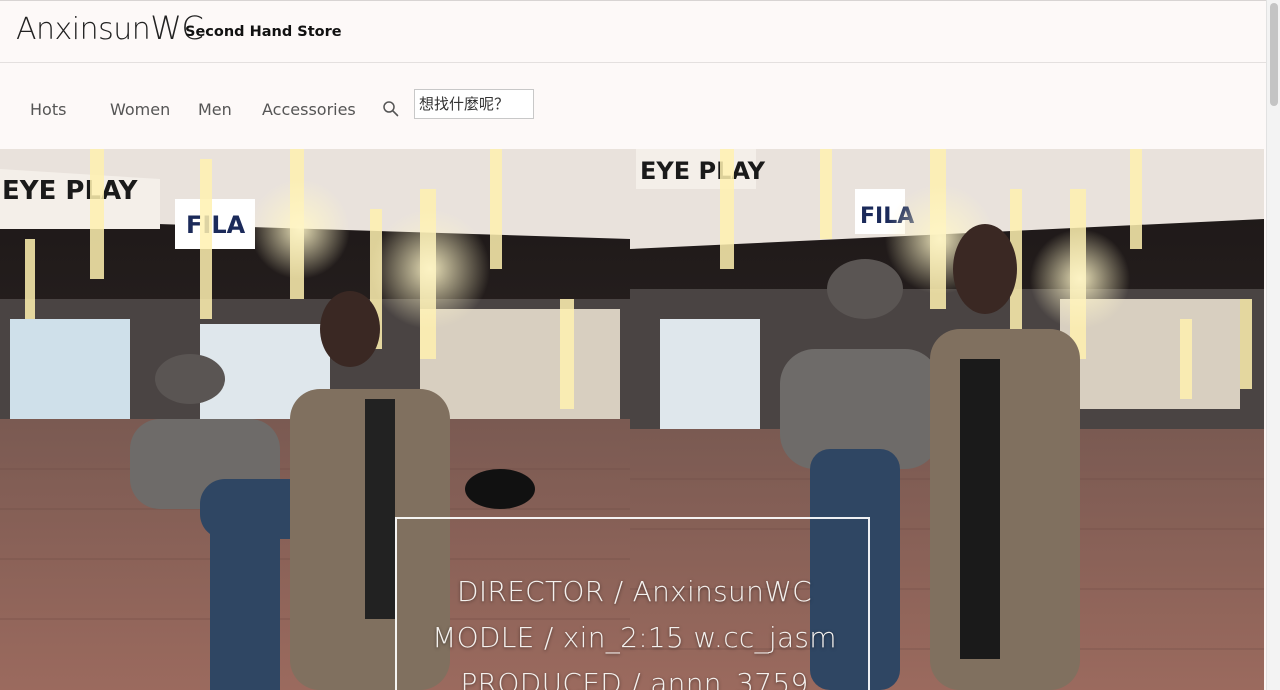 The height and width of the screenshot is (690, 1280). What do you see at coordinates (215, 109) in the screenshot?
I see `nav-item-men: Men` at bounding box center [215, 109].